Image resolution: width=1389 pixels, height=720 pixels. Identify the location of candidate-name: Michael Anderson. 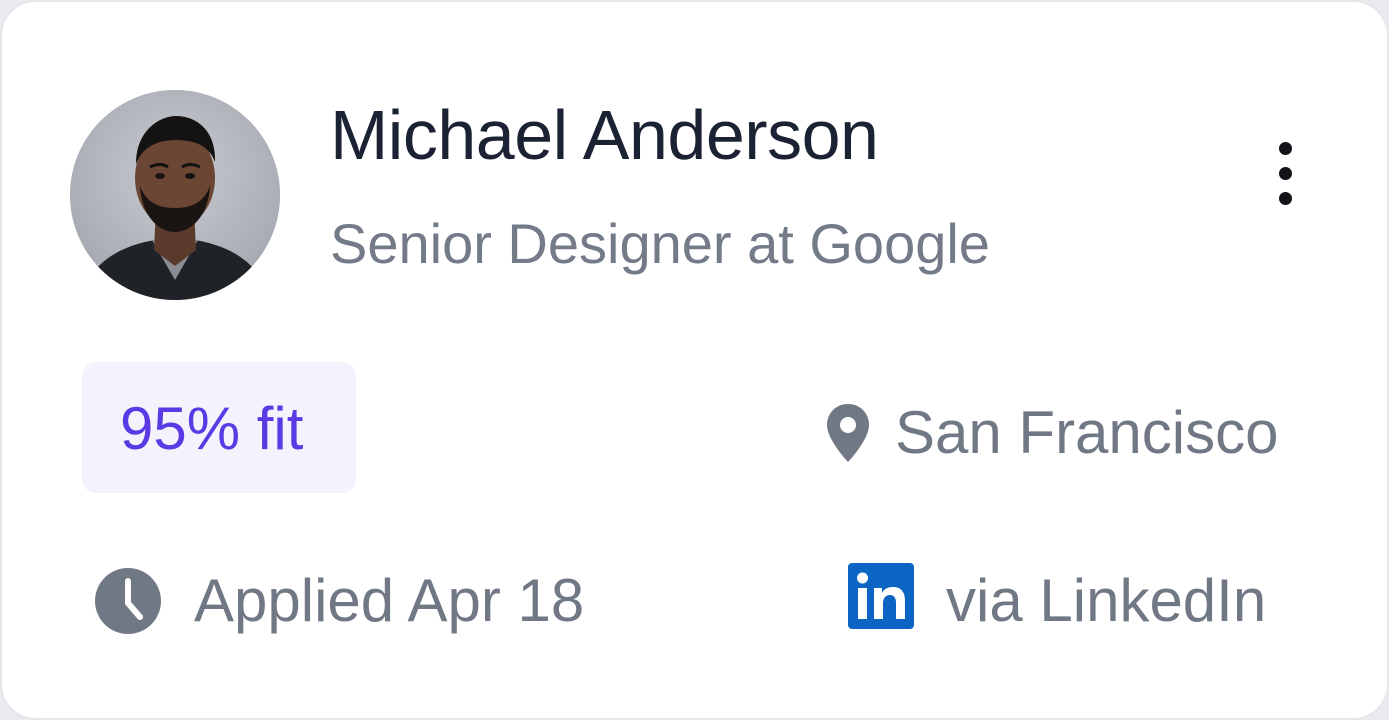
(604, 135).